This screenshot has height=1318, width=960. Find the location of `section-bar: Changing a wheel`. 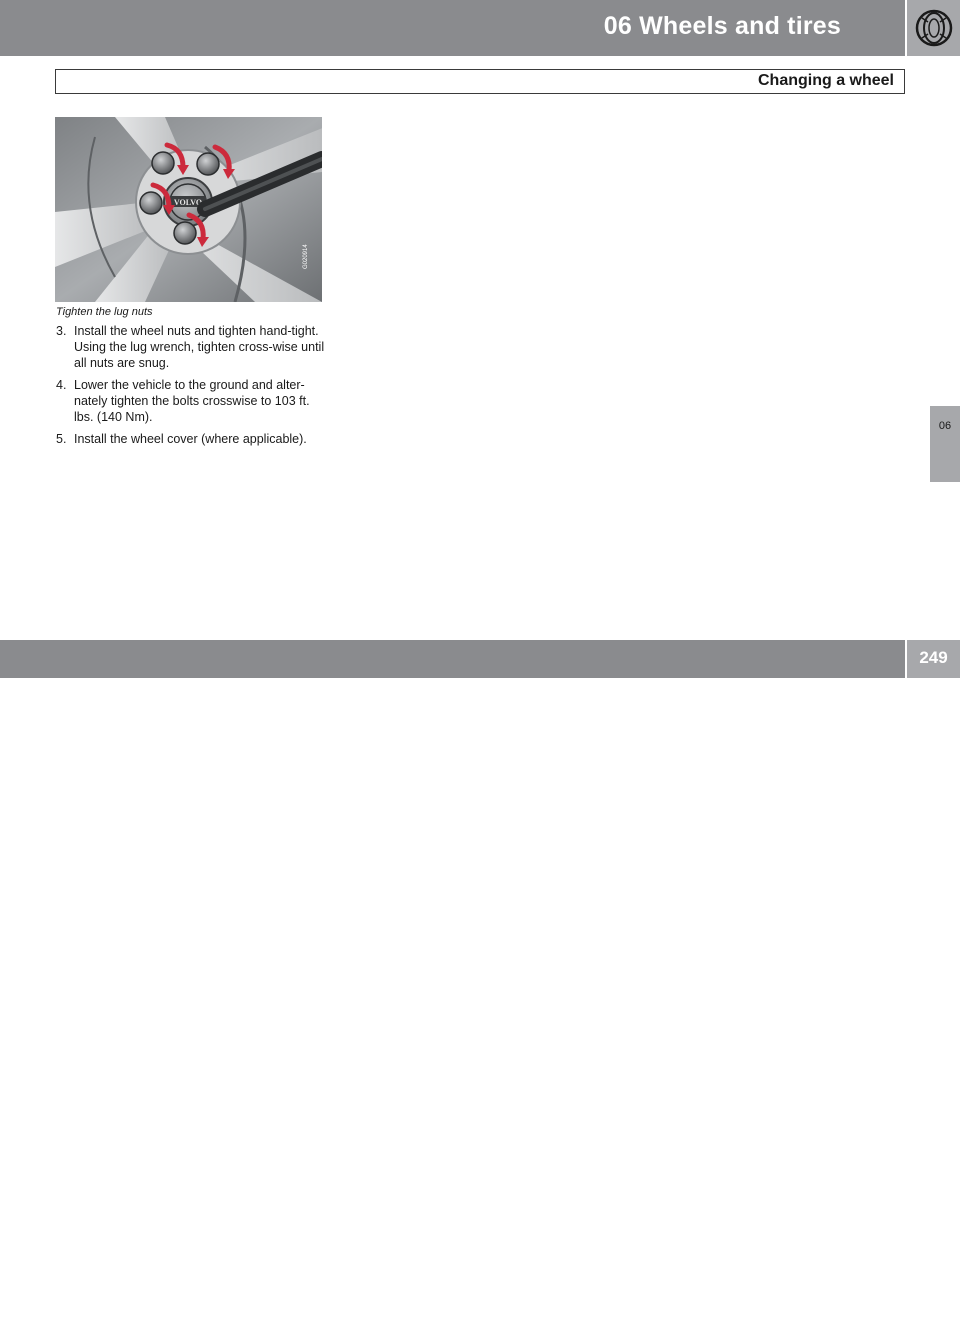

section-bar: Changing a wheel is located at coordinates (480, 81).